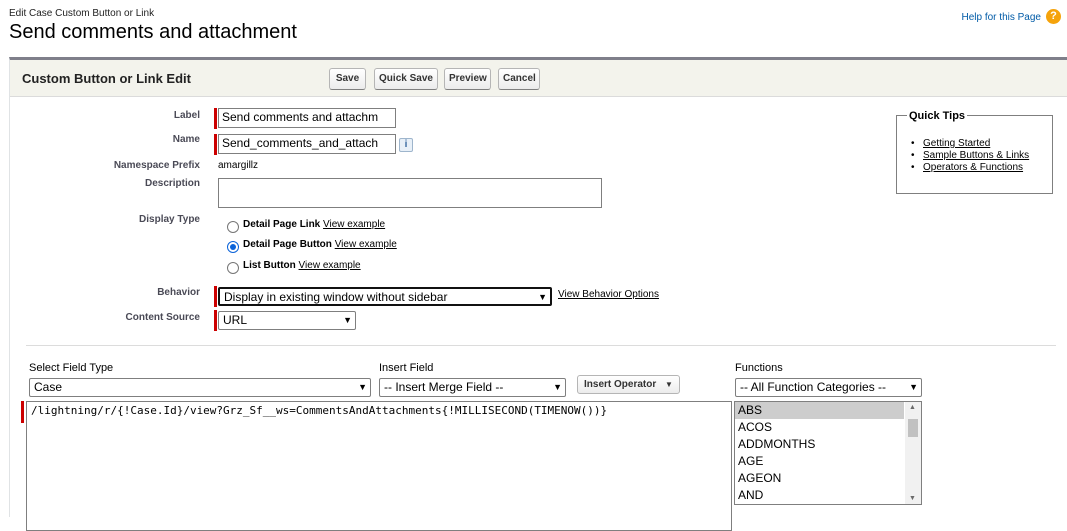  Describe the element at coordinates (819, 461) in the screenshot. I see `function-option: AGE` at that location.